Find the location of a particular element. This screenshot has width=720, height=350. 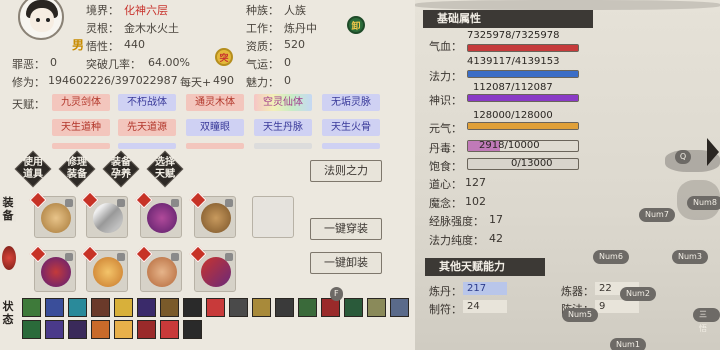

race-label: 种族： is located at coordinates (262, 10).